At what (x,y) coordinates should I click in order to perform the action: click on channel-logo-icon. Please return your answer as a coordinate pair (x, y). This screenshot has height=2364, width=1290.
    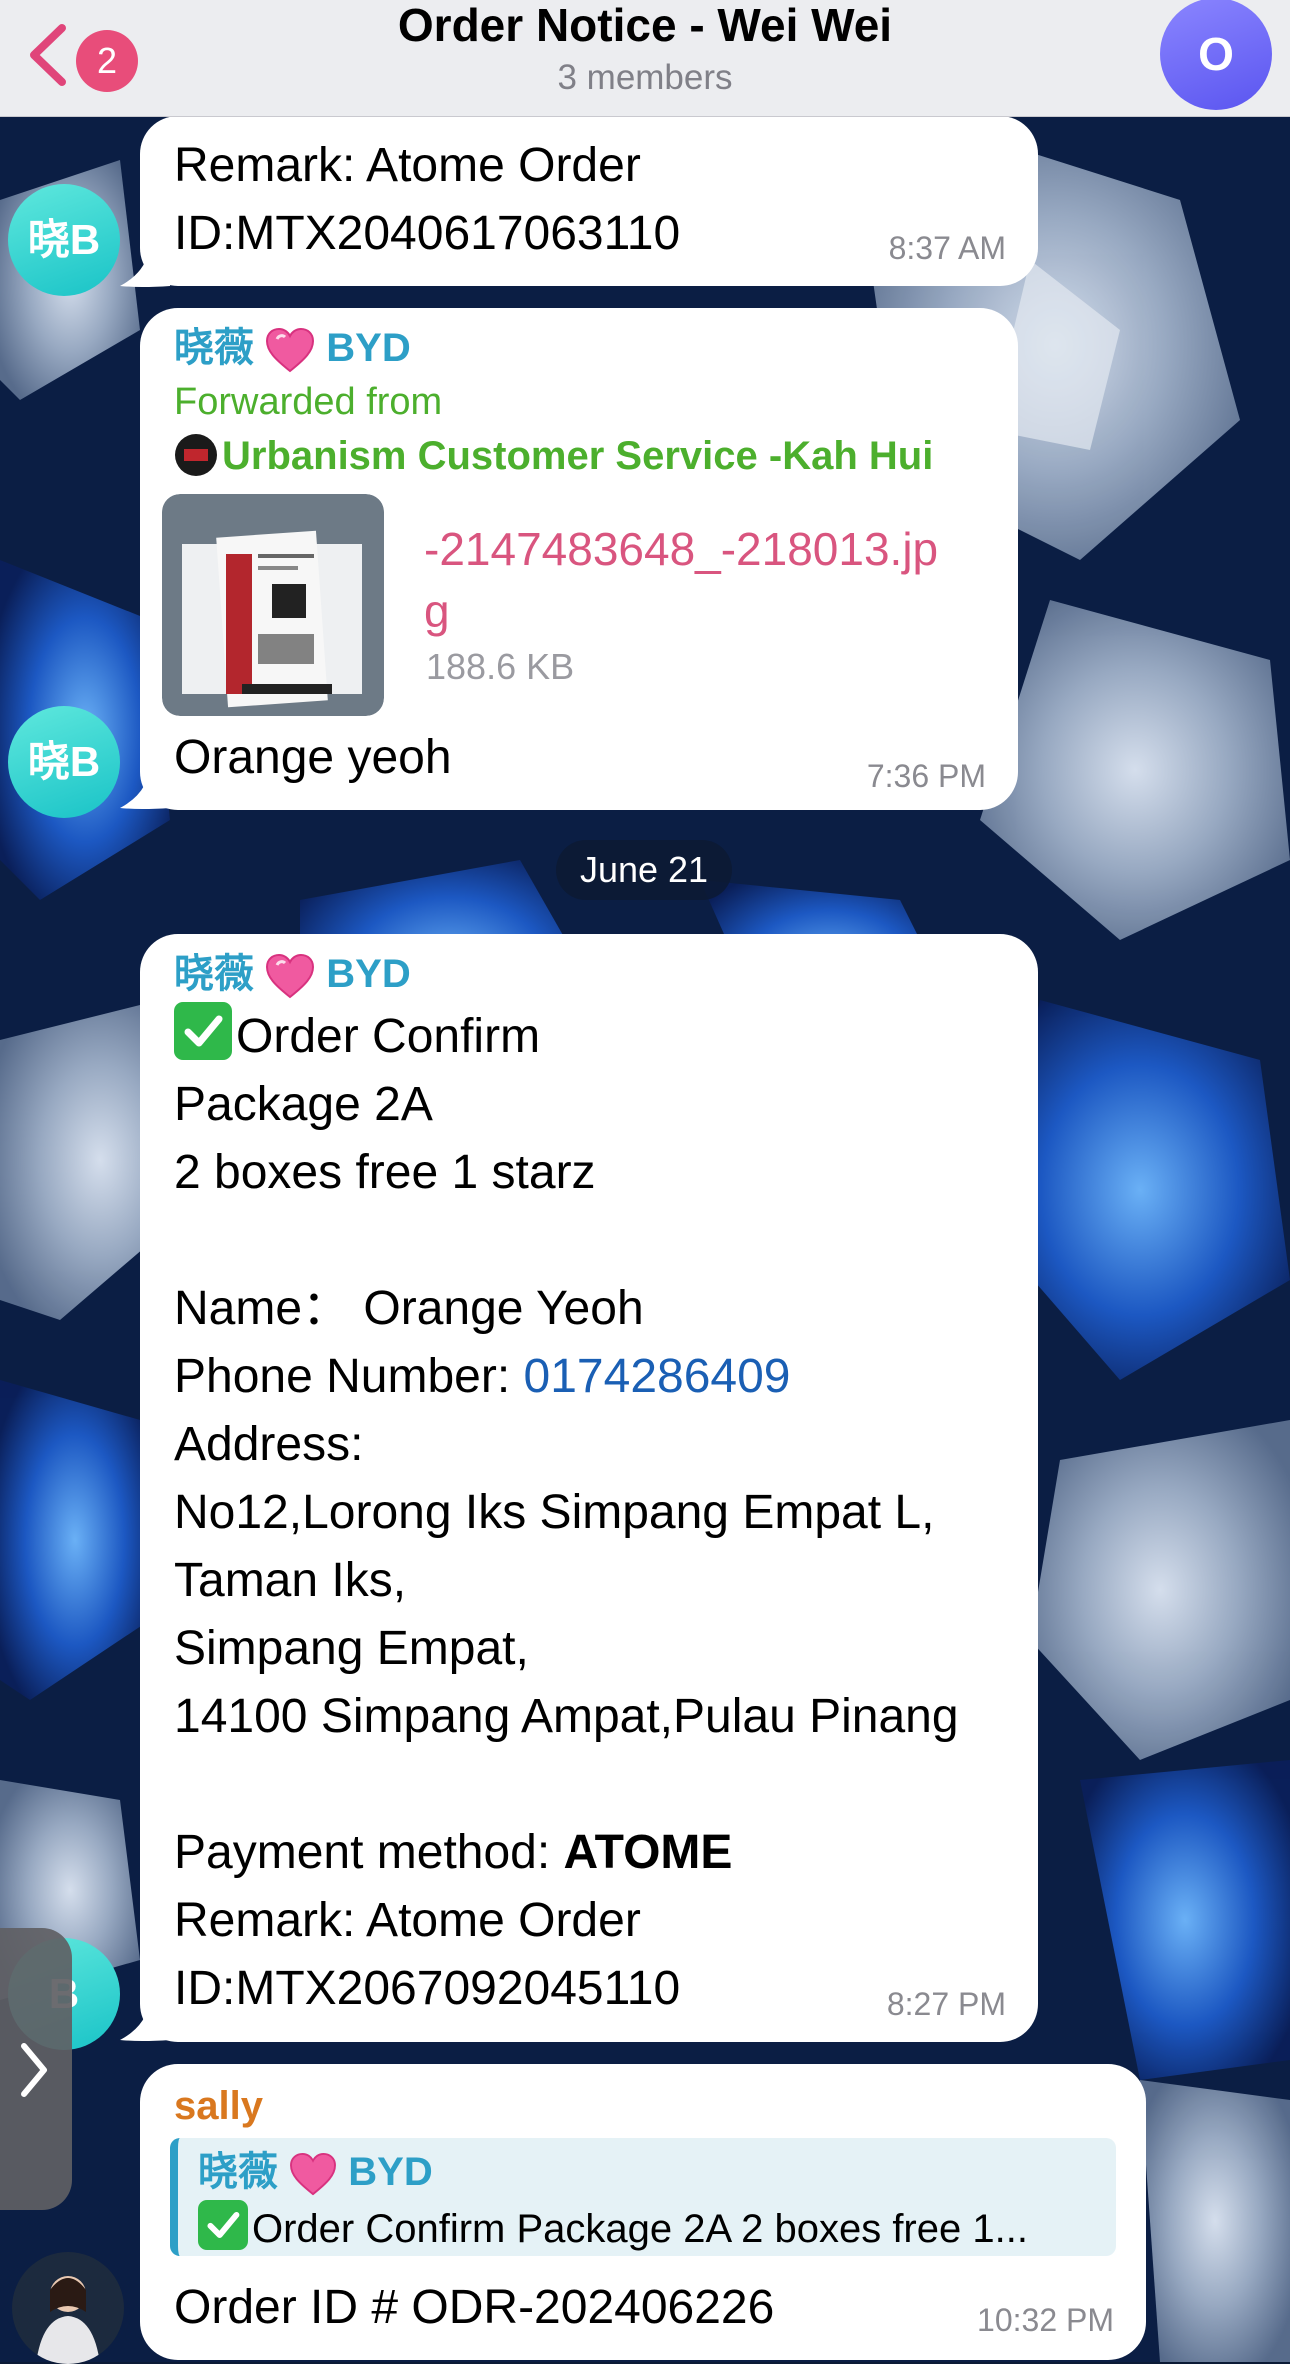
    Looking at the image, I should click on (196, 455).